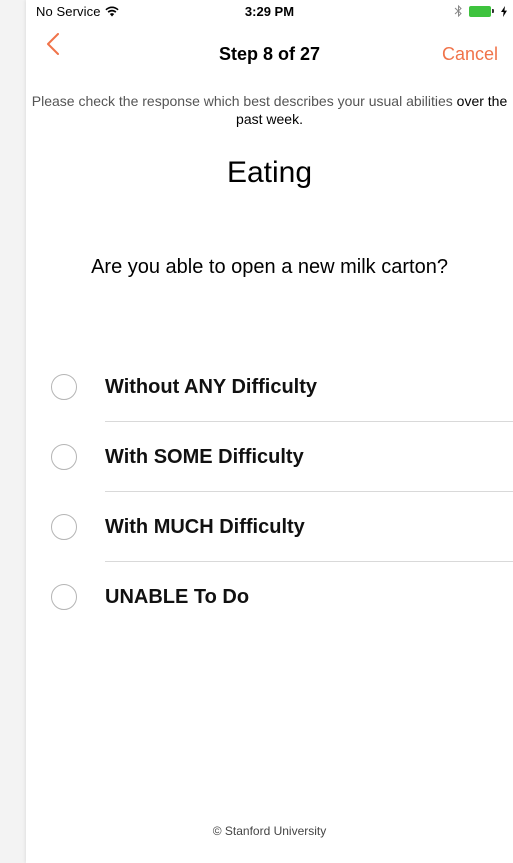 This screenshot has height=863, width=513. Describe the element at coordinates (269, 597) in the screenshot. I see `option-unable-to-do: UNABLE To Do` at that location.